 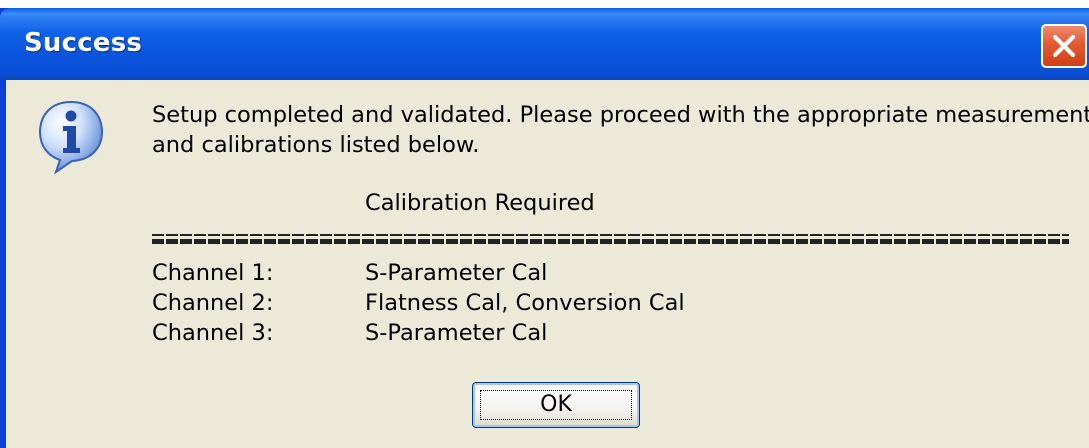 I want to click on calibration-header: Calibration Required, so click(x=480, y=203).